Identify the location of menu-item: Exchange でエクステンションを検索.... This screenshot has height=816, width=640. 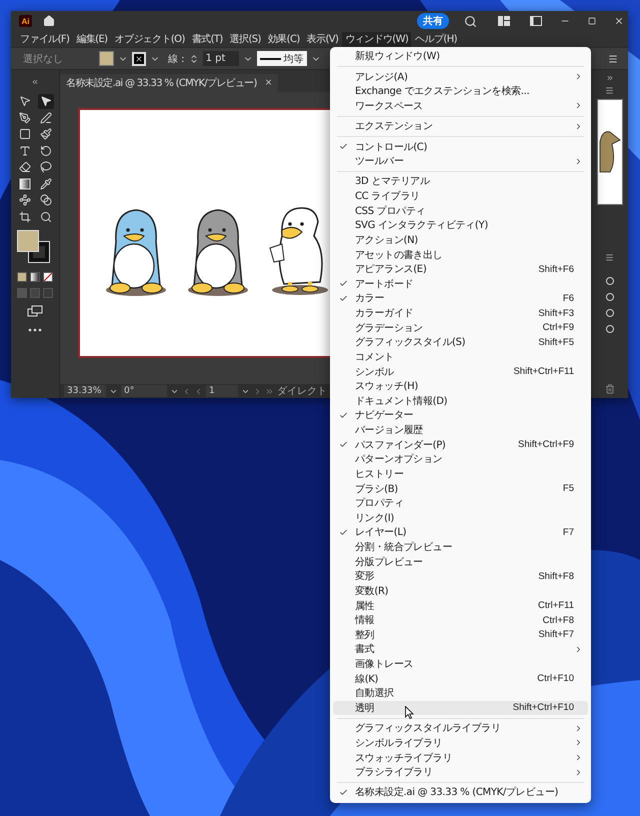
(460, 91).